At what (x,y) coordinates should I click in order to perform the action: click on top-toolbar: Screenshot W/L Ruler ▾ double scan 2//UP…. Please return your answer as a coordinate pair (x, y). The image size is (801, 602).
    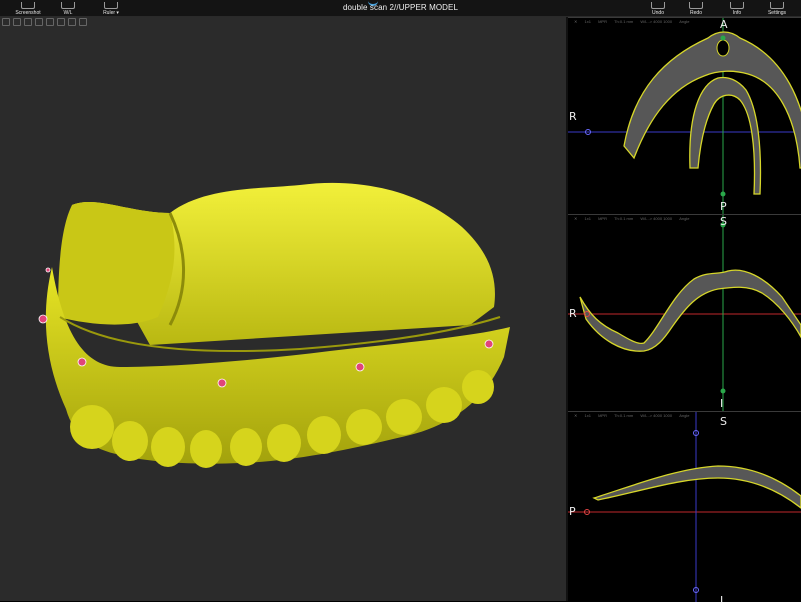
    Looking at the image, I should click on (400, 8).